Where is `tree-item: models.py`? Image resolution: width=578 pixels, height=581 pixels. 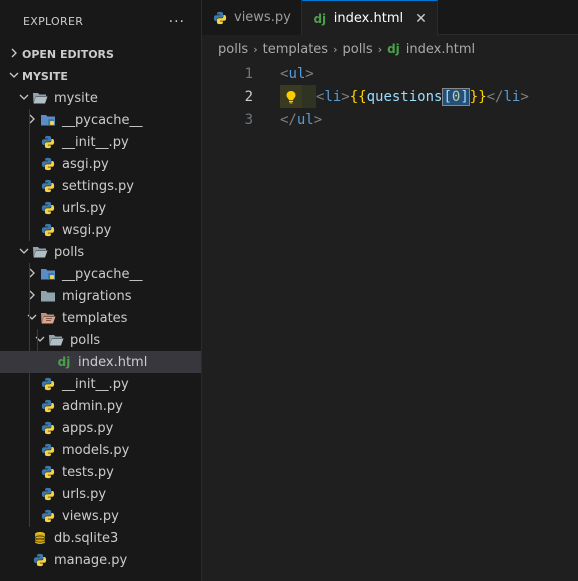 tree-item: models.py is located at coordinates (100, 450).